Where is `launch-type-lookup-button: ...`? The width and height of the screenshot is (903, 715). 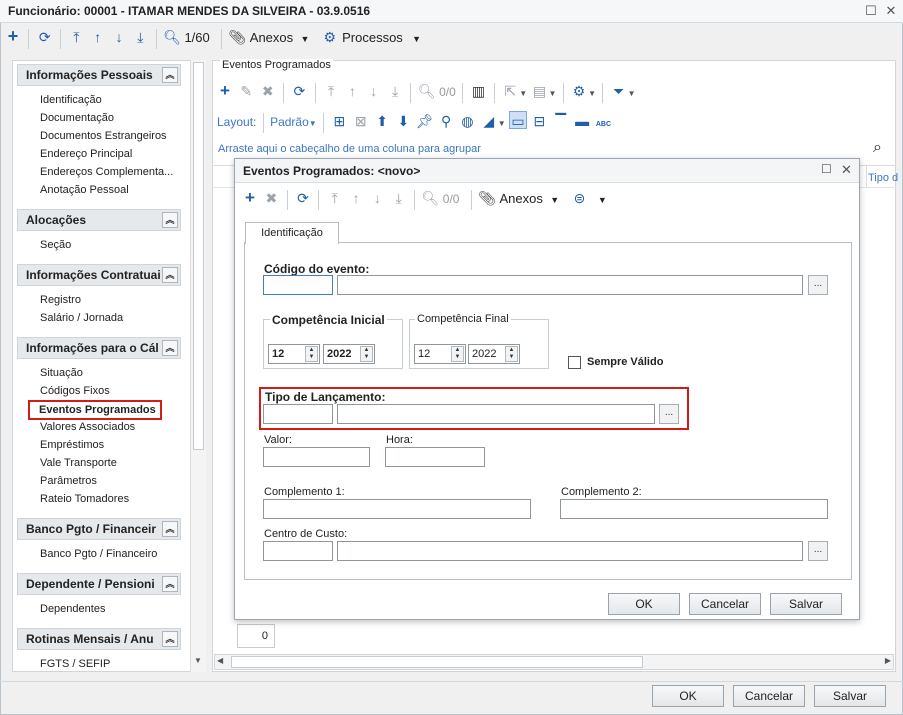 launch-type-lookup-button: ... is located at coordinates (669, 414).